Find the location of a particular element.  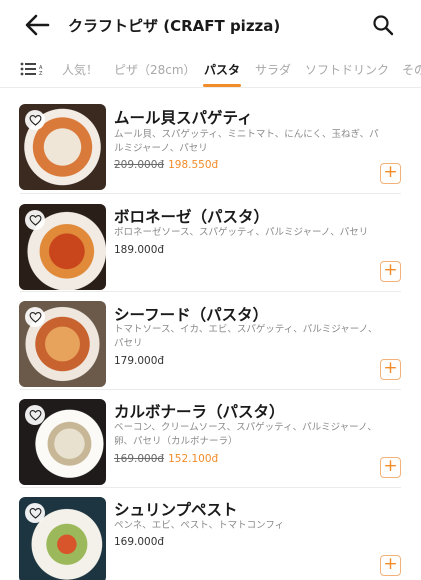

app-header: クラフトピザ (CRAFT pizza) is located at coordinates (210, 25).